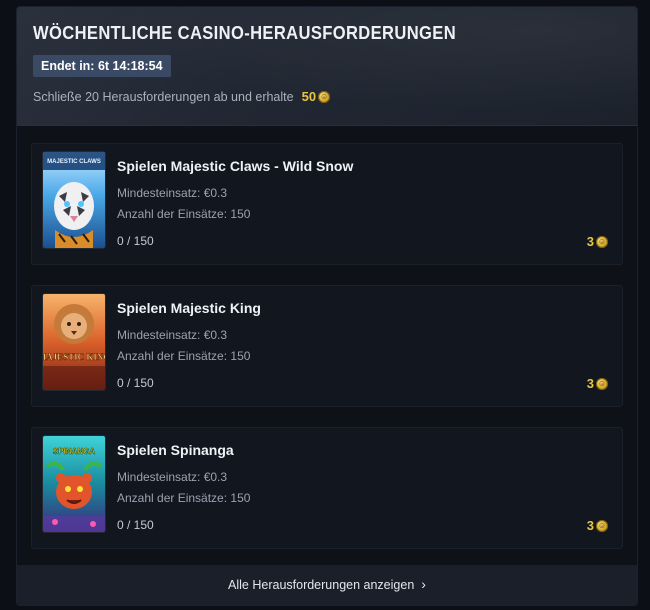 Image resolution: width=650 pixels, height=610 pixels. Describe the element at coordinates (309, 96) in the screenshot. I see `total-reward-value: 50` at that location.